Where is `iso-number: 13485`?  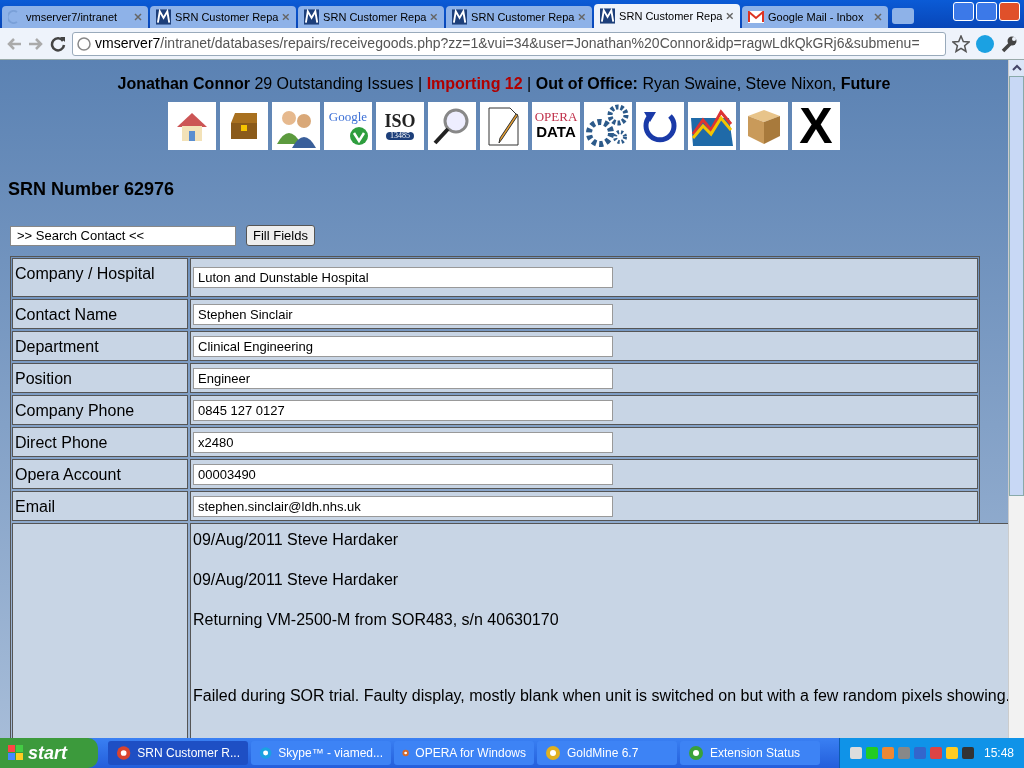
iso-number: 13485 is located at coordinates (400, 136).